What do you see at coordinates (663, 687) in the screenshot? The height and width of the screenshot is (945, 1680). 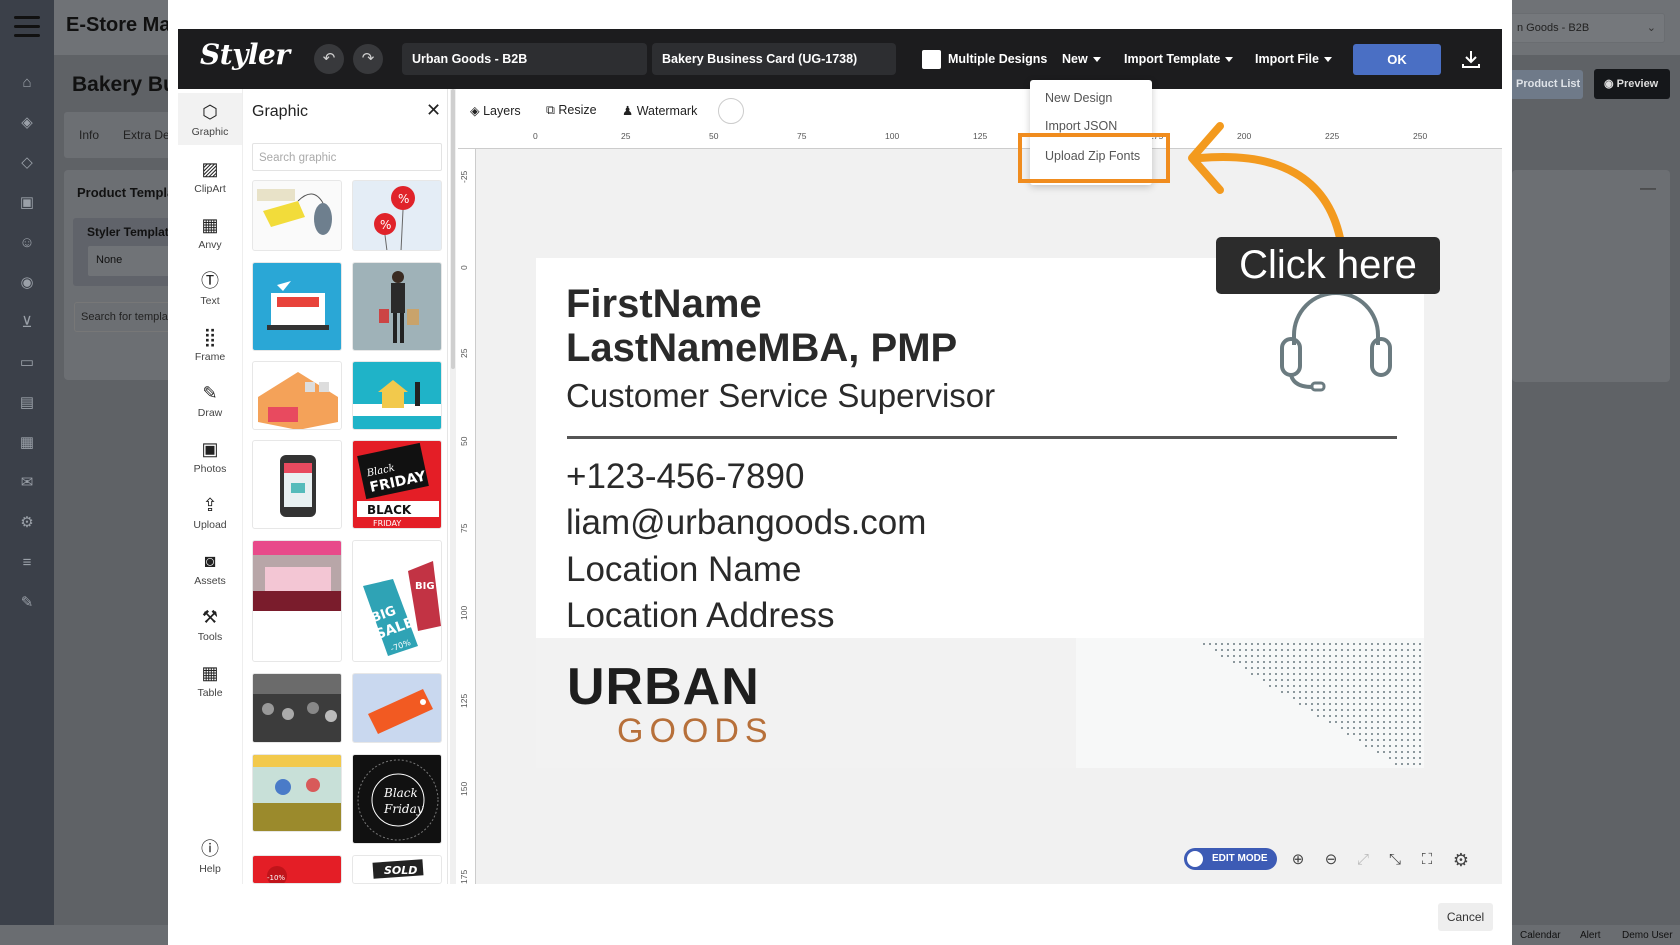 I see `brand-logo-top: URBAN` at bounding box center [663, 687].